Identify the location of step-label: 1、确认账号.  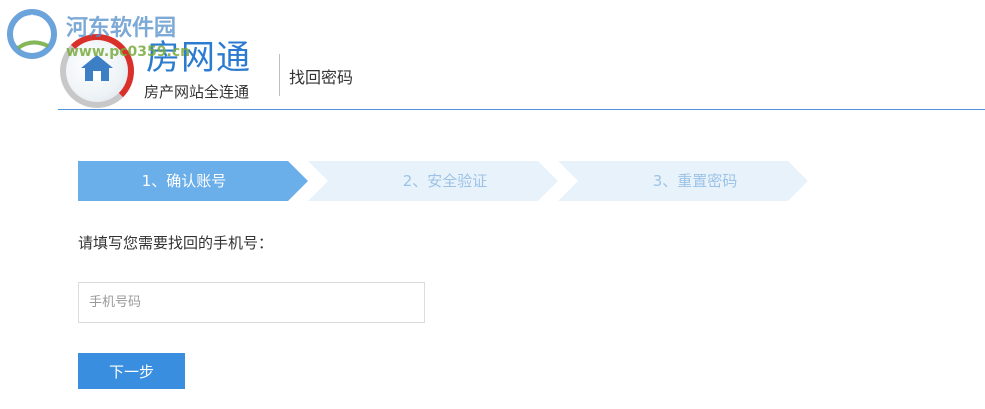
(184, 181).